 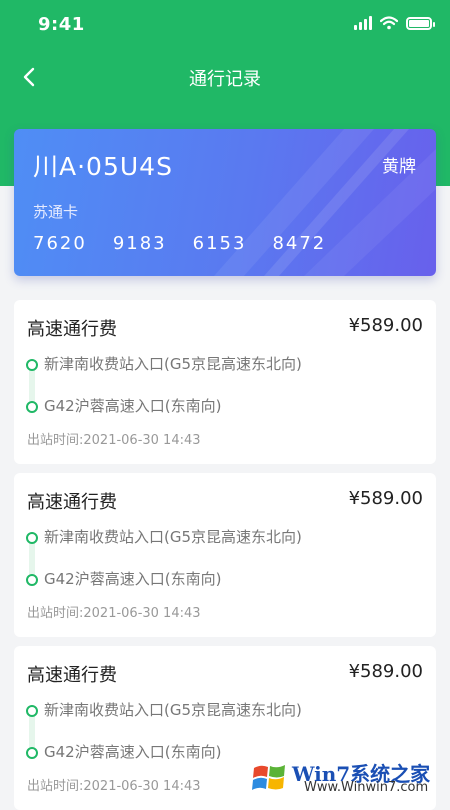 What do you see at coordinates (139, 243) in the screenshot?
I see `card-number-group: 9183` at bounding box center [139, 243].